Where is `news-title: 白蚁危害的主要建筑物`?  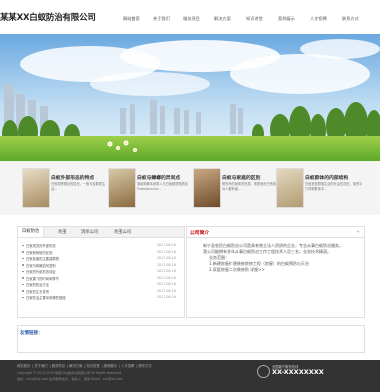
news-title: 白蚁危害的主要建筑物 is located at coordinates (42, 258).